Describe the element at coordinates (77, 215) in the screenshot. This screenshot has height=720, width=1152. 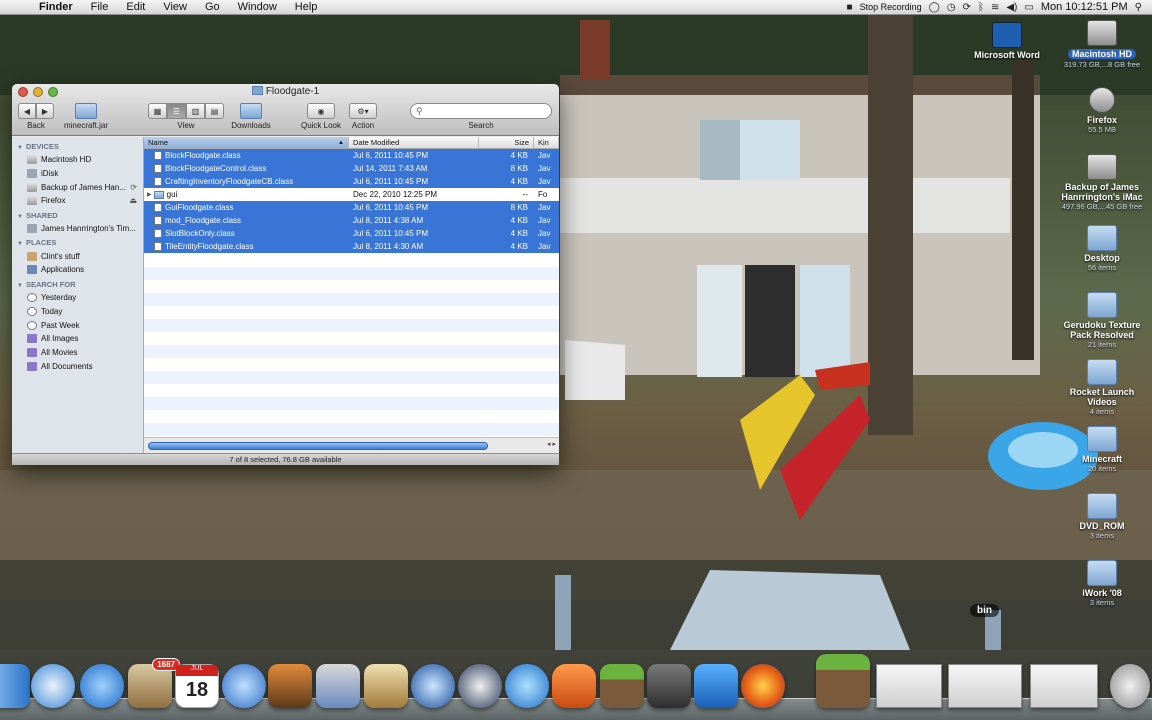
I see `sidebar-group-shared: ▼ SHARED` at that location.